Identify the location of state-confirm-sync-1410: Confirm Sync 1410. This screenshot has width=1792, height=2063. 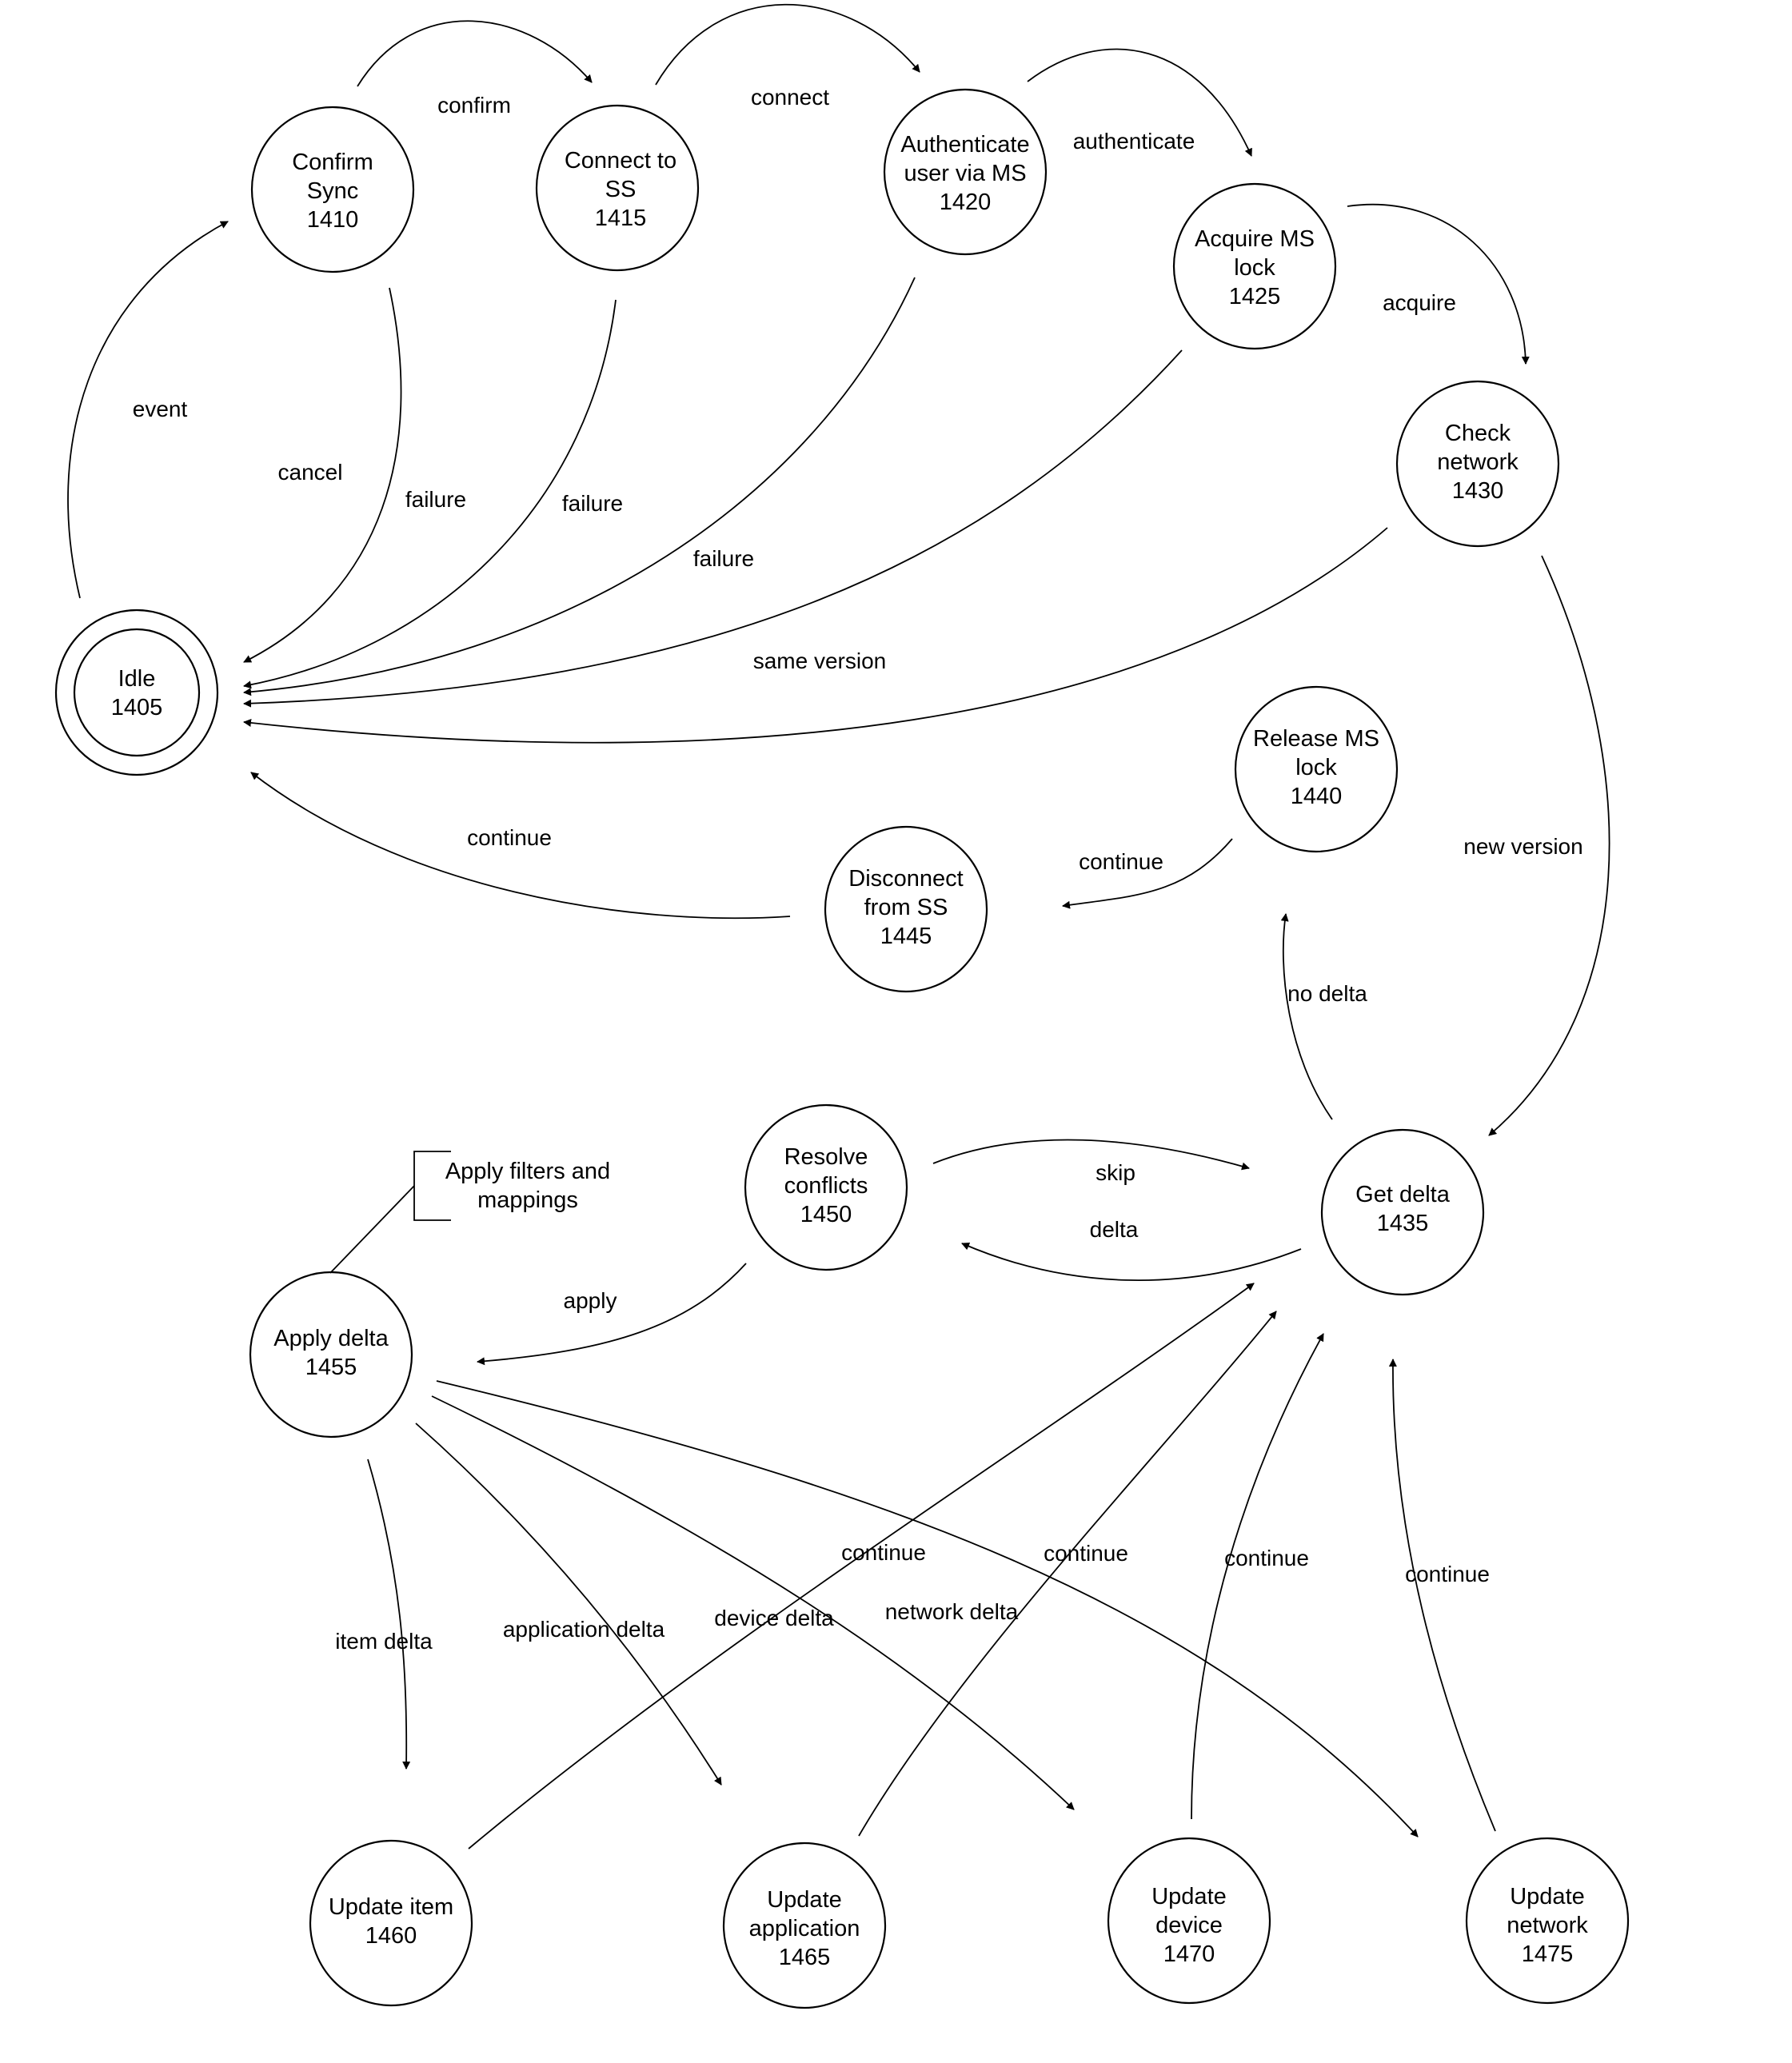
(333, 190).